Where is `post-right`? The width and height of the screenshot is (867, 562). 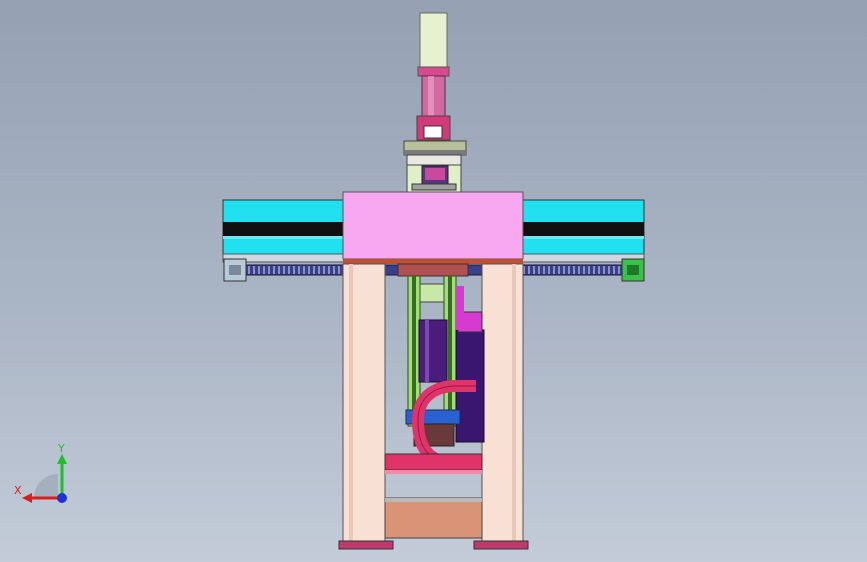
post-right is located at coordinates (502, 403).